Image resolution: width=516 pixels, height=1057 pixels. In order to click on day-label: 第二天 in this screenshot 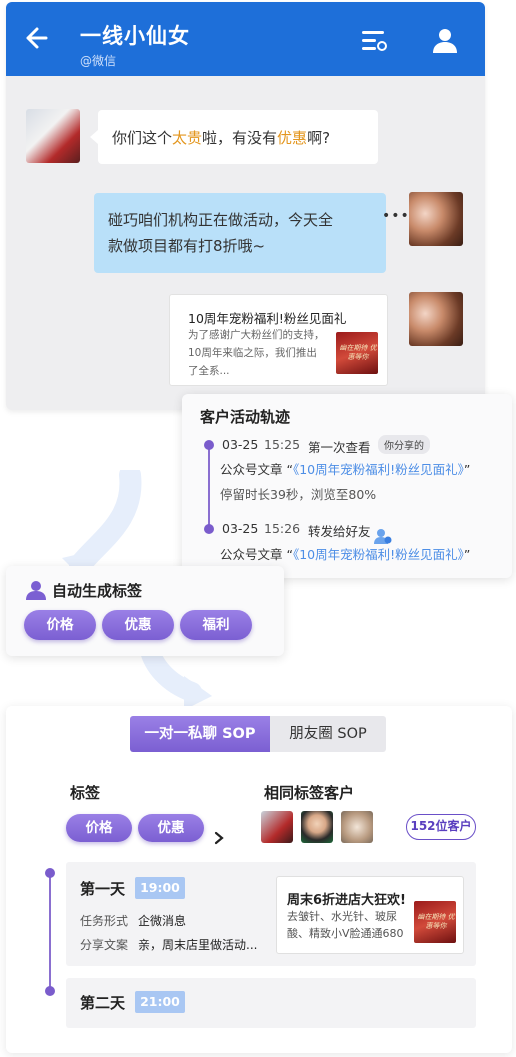, I will do `click(103, 1003)`.